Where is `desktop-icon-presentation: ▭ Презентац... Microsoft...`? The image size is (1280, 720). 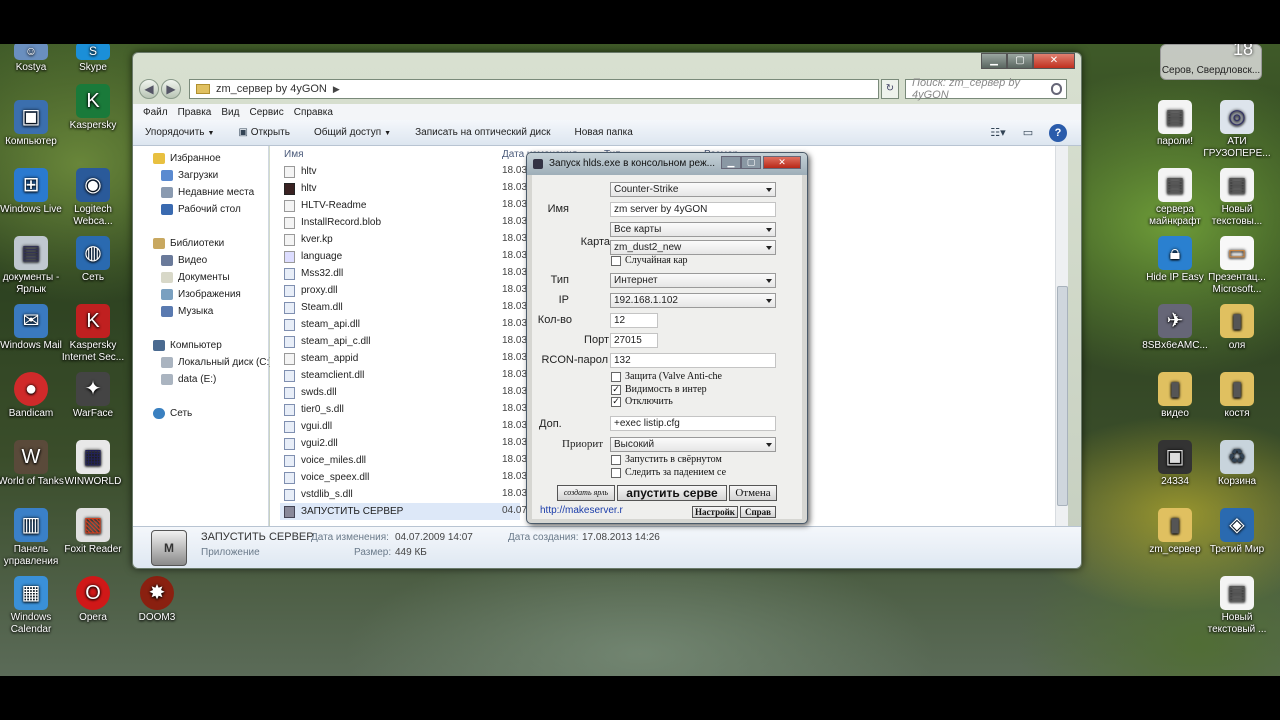 desktop-icon-presentation: ▭ Презентац... Microsoft... is located at coordinates (1237, 266).